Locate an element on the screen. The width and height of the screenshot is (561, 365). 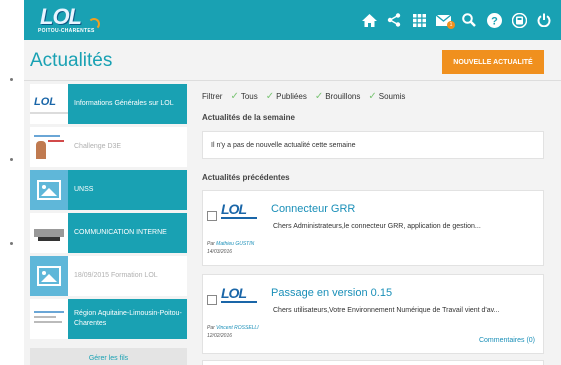
apps-grid-icon is located at coordinates (419, 20).